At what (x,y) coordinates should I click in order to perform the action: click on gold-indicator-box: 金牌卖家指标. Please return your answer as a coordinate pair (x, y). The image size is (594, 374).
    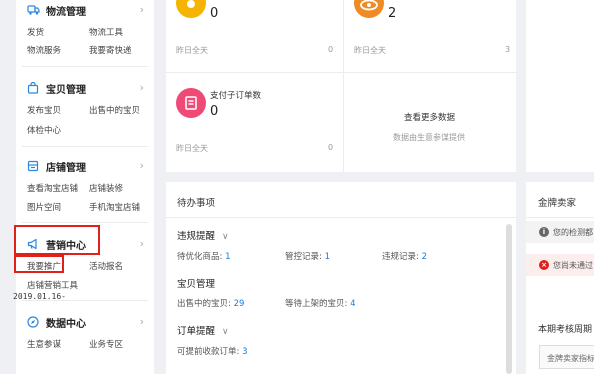
    Looking at the image, I should click on (566, 357).